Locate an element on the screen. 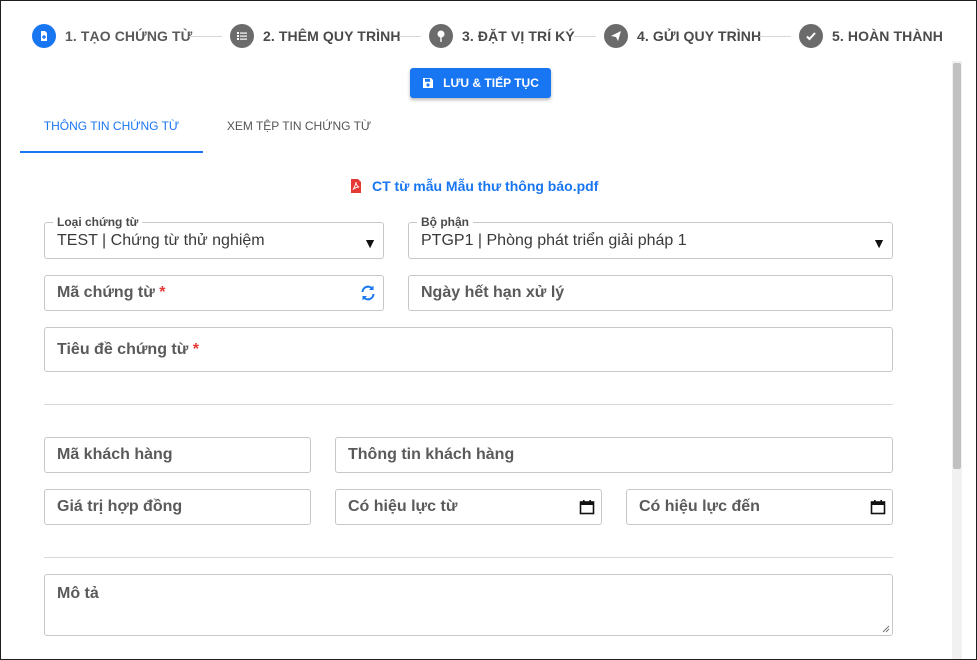 The width and height of the screenshot is (977, 660). step-label: 1. TẠO CHỨNG TỪ is located at coordinates (129, 36).